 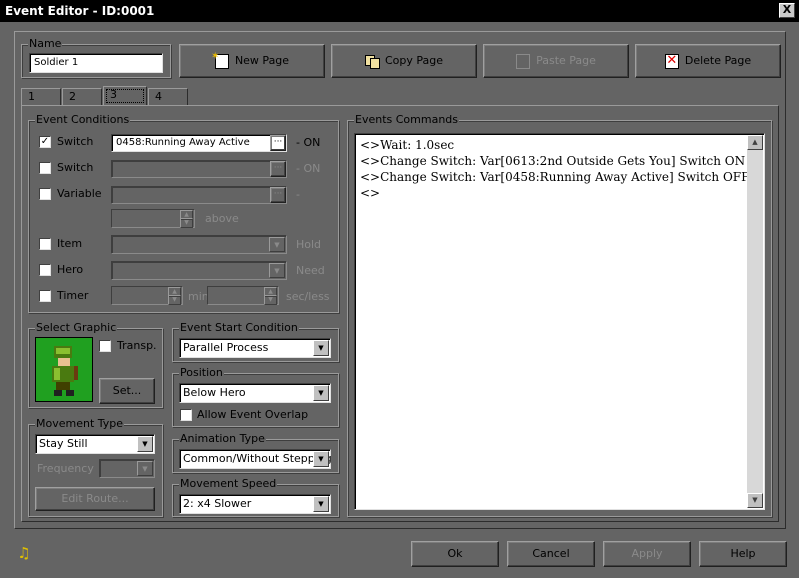 What do you see at coordinates (201, 373) in the screenshot?
I see `position-label: Position` at bounding box center [201, 373].